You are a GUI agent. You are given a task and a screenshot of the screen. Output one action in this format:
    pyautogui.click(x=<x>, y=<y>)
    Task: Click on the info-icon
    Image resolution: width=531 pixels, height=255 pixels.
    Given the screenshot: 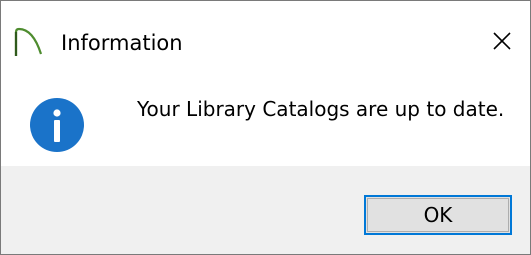 What is the action you would take?
    pyautogui.click(x=57, y=125)
    